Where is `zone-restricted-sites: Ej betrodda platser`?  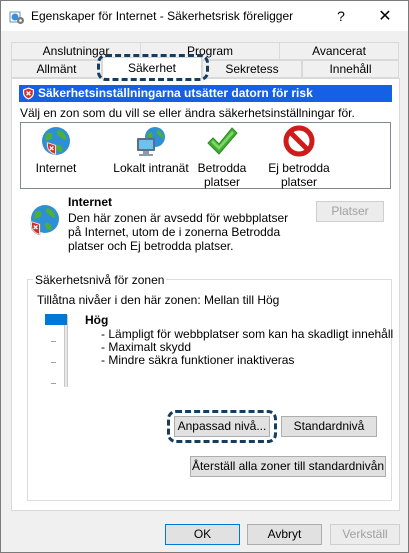 zone-restricted-sites: Ej betrodda platser is located at coordinates (299, 157).